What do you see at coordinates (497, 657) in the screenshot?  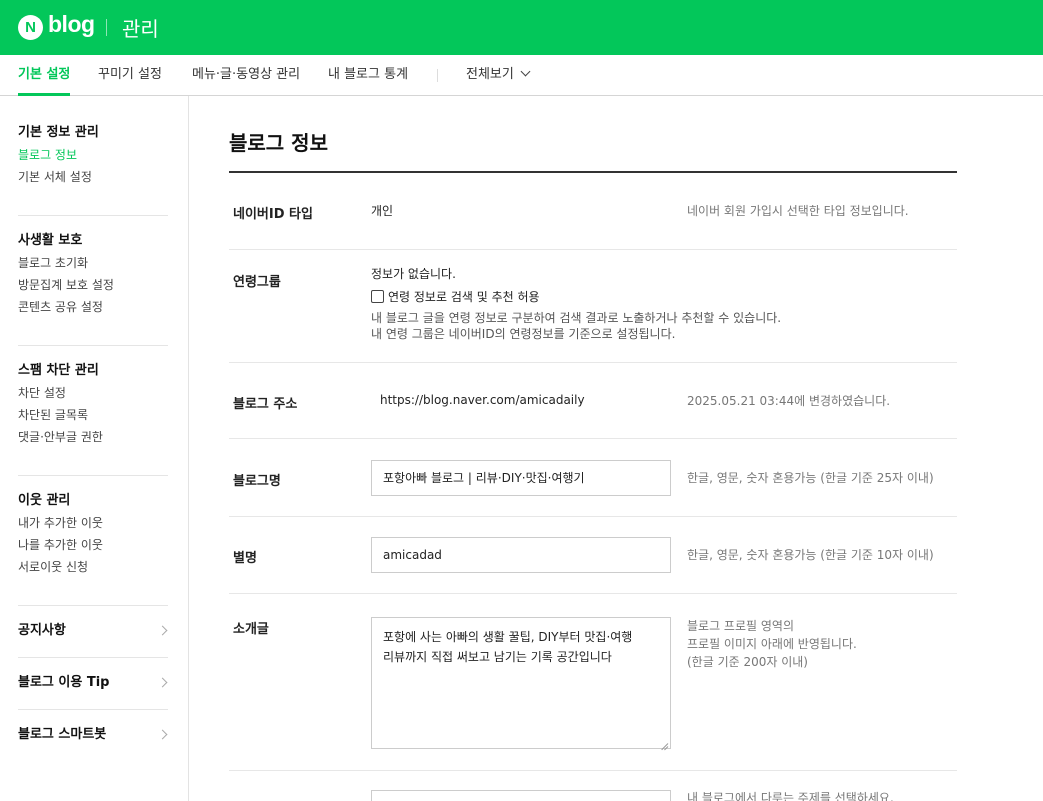 I see `intro-text-line-2: 리뷰까지 직접 써보고 남기는 기록 공간입니다` at bounding box center [497, 657].